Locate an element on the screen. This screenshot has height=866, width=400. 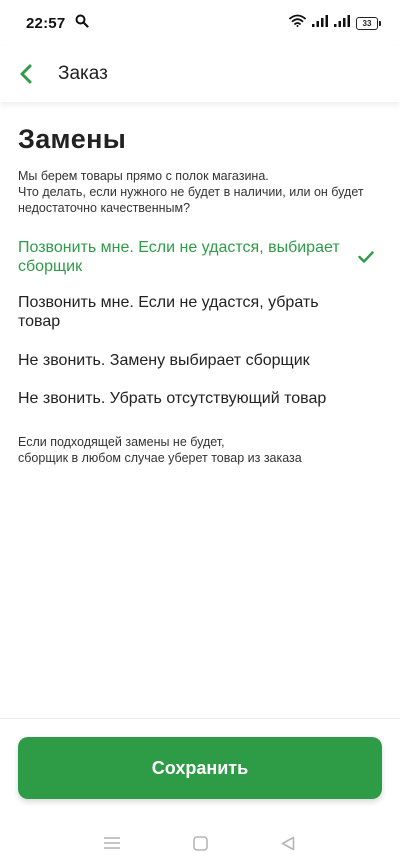
triangle-back-icon is located at coordinates (288, 843).